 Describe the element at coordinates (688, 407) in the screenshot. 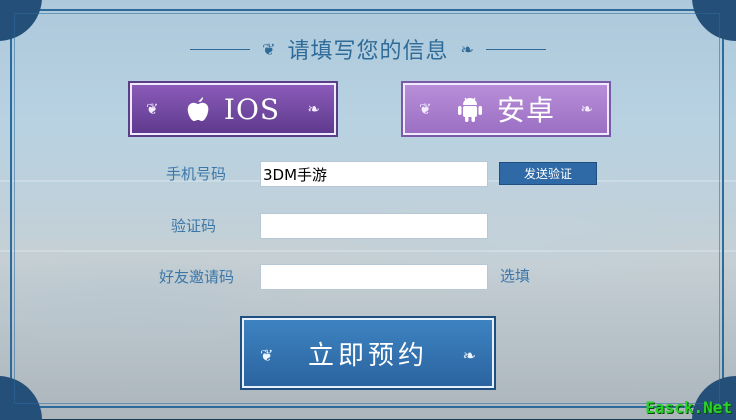

I see `watermark: Easck.Net` at that location.